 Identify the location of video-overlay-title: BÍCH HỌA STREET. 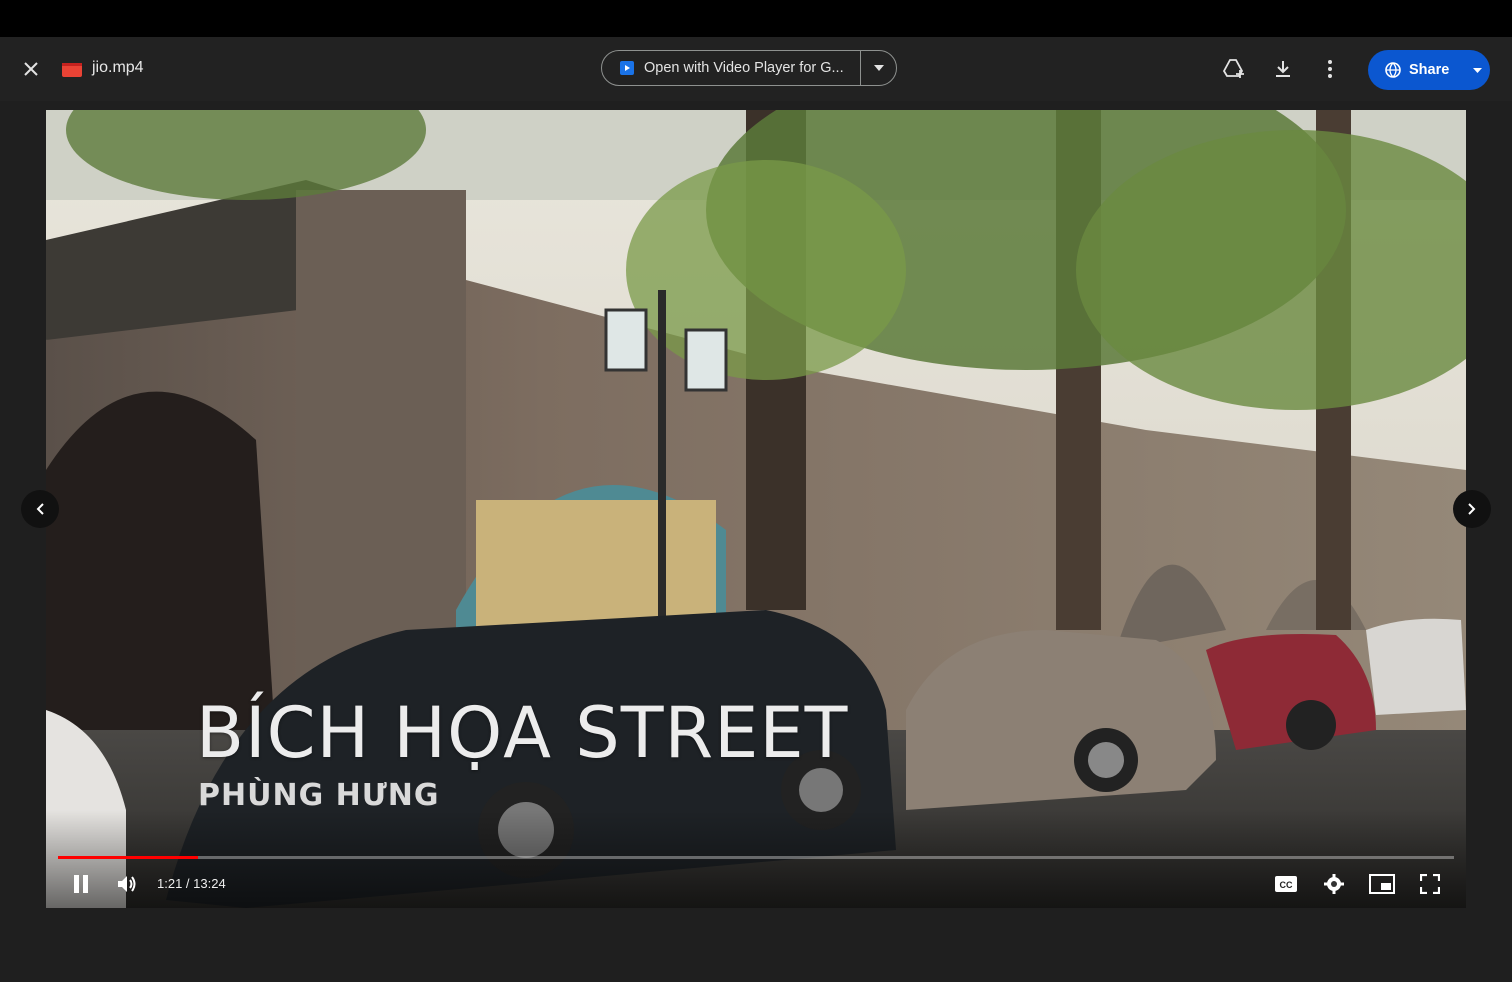
(522, 733).